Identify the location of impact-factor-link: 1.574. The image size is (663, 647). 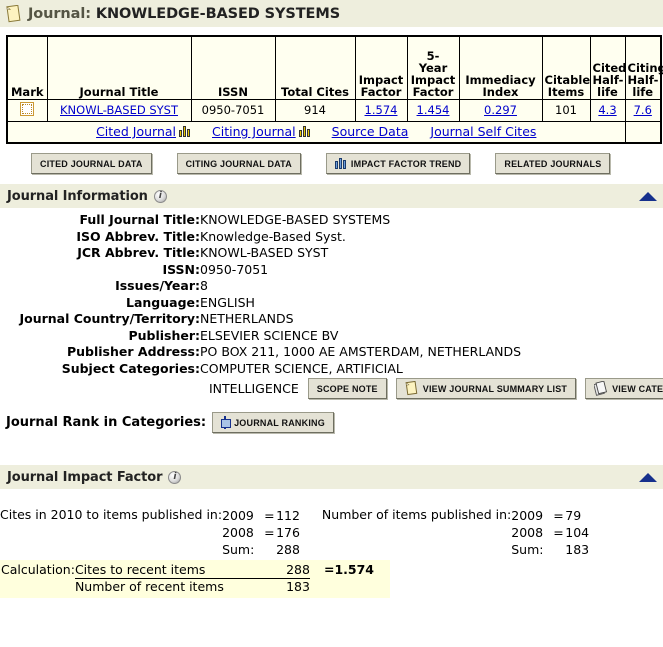
(381, 110).